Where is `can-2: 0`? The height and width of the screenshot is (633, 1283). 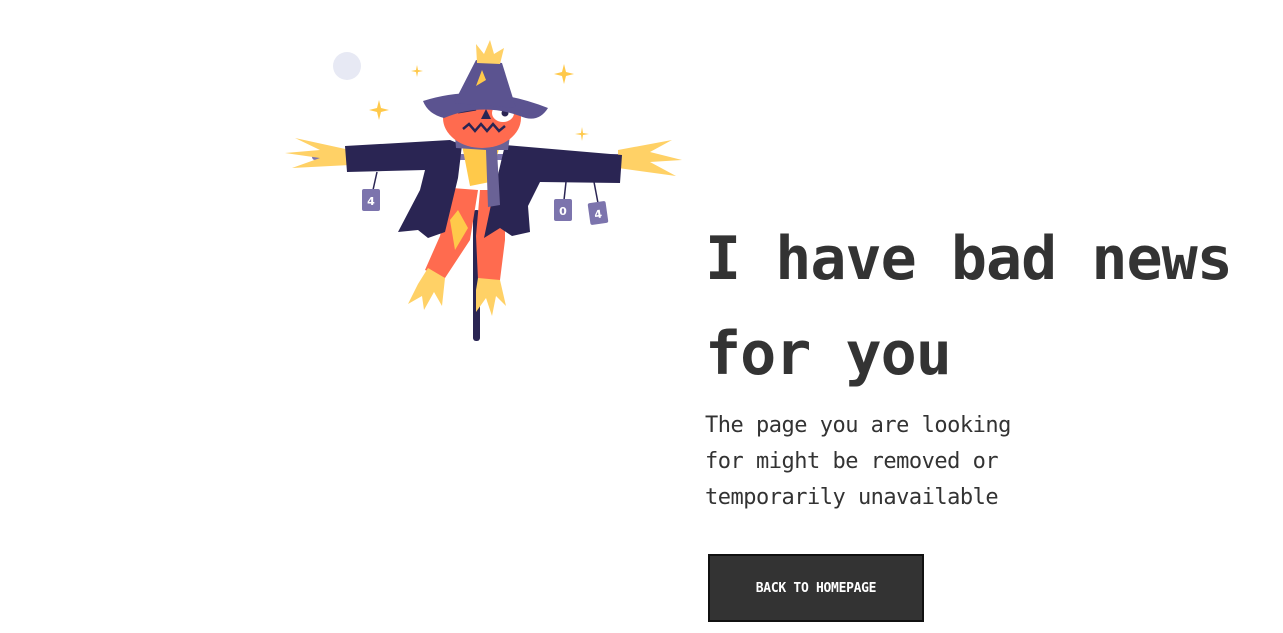
can-2: 0 is located at coordinates (563, 210).